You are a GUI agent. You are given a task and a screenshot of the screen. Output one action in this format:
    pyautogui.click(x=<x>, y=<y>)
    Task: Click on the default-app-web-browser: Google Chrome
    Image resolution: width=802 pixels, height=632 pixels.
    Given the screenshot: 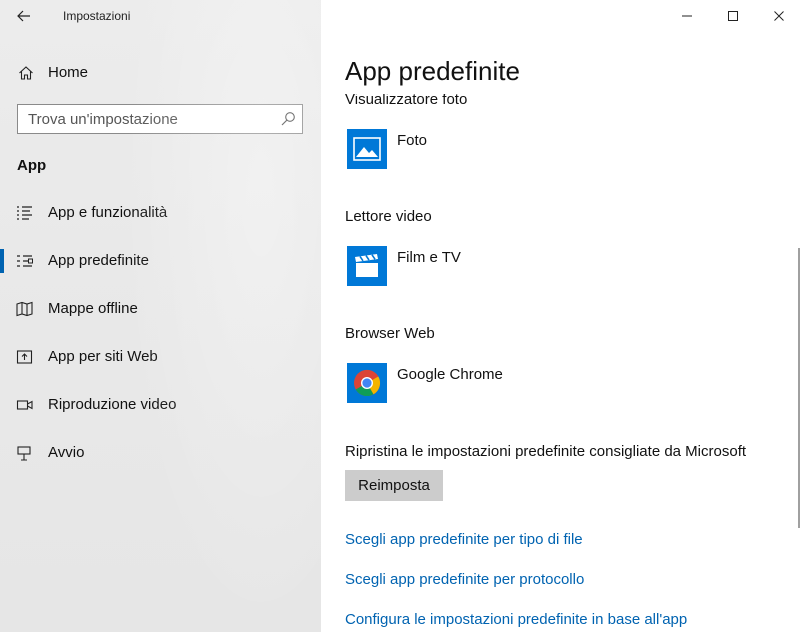 What is the action you would take?
    pyautogui.click(x=495, y=384)
    